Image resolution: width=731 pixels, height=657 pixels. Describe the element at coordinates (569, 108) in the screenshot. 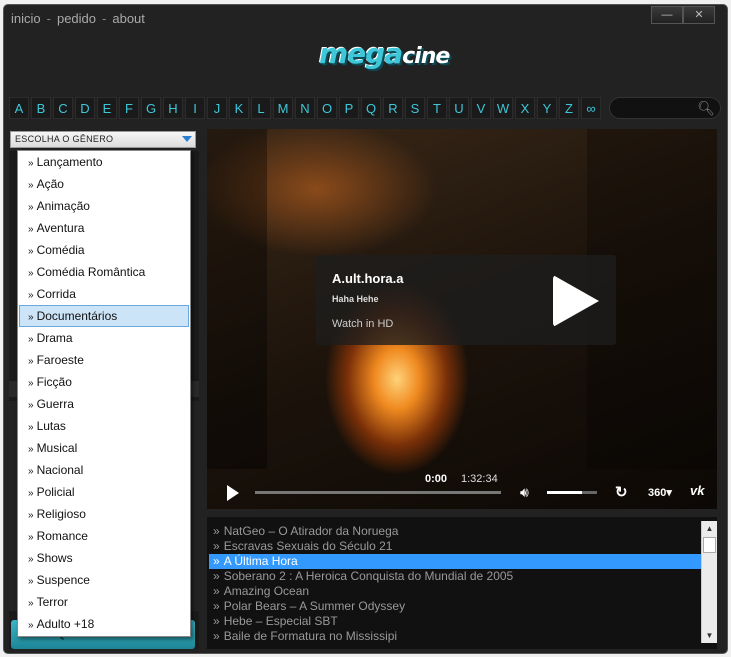

I see `alphabet-letter-z: Z` at that location.